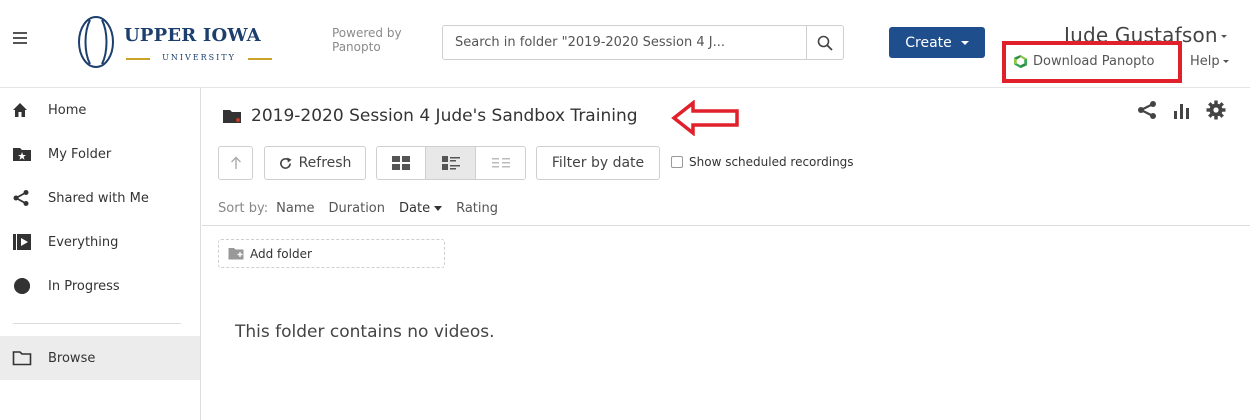  Describe the element at coordinates (477, 208) in the screenshot. I see `sort-option-rating: Rating` at that location.